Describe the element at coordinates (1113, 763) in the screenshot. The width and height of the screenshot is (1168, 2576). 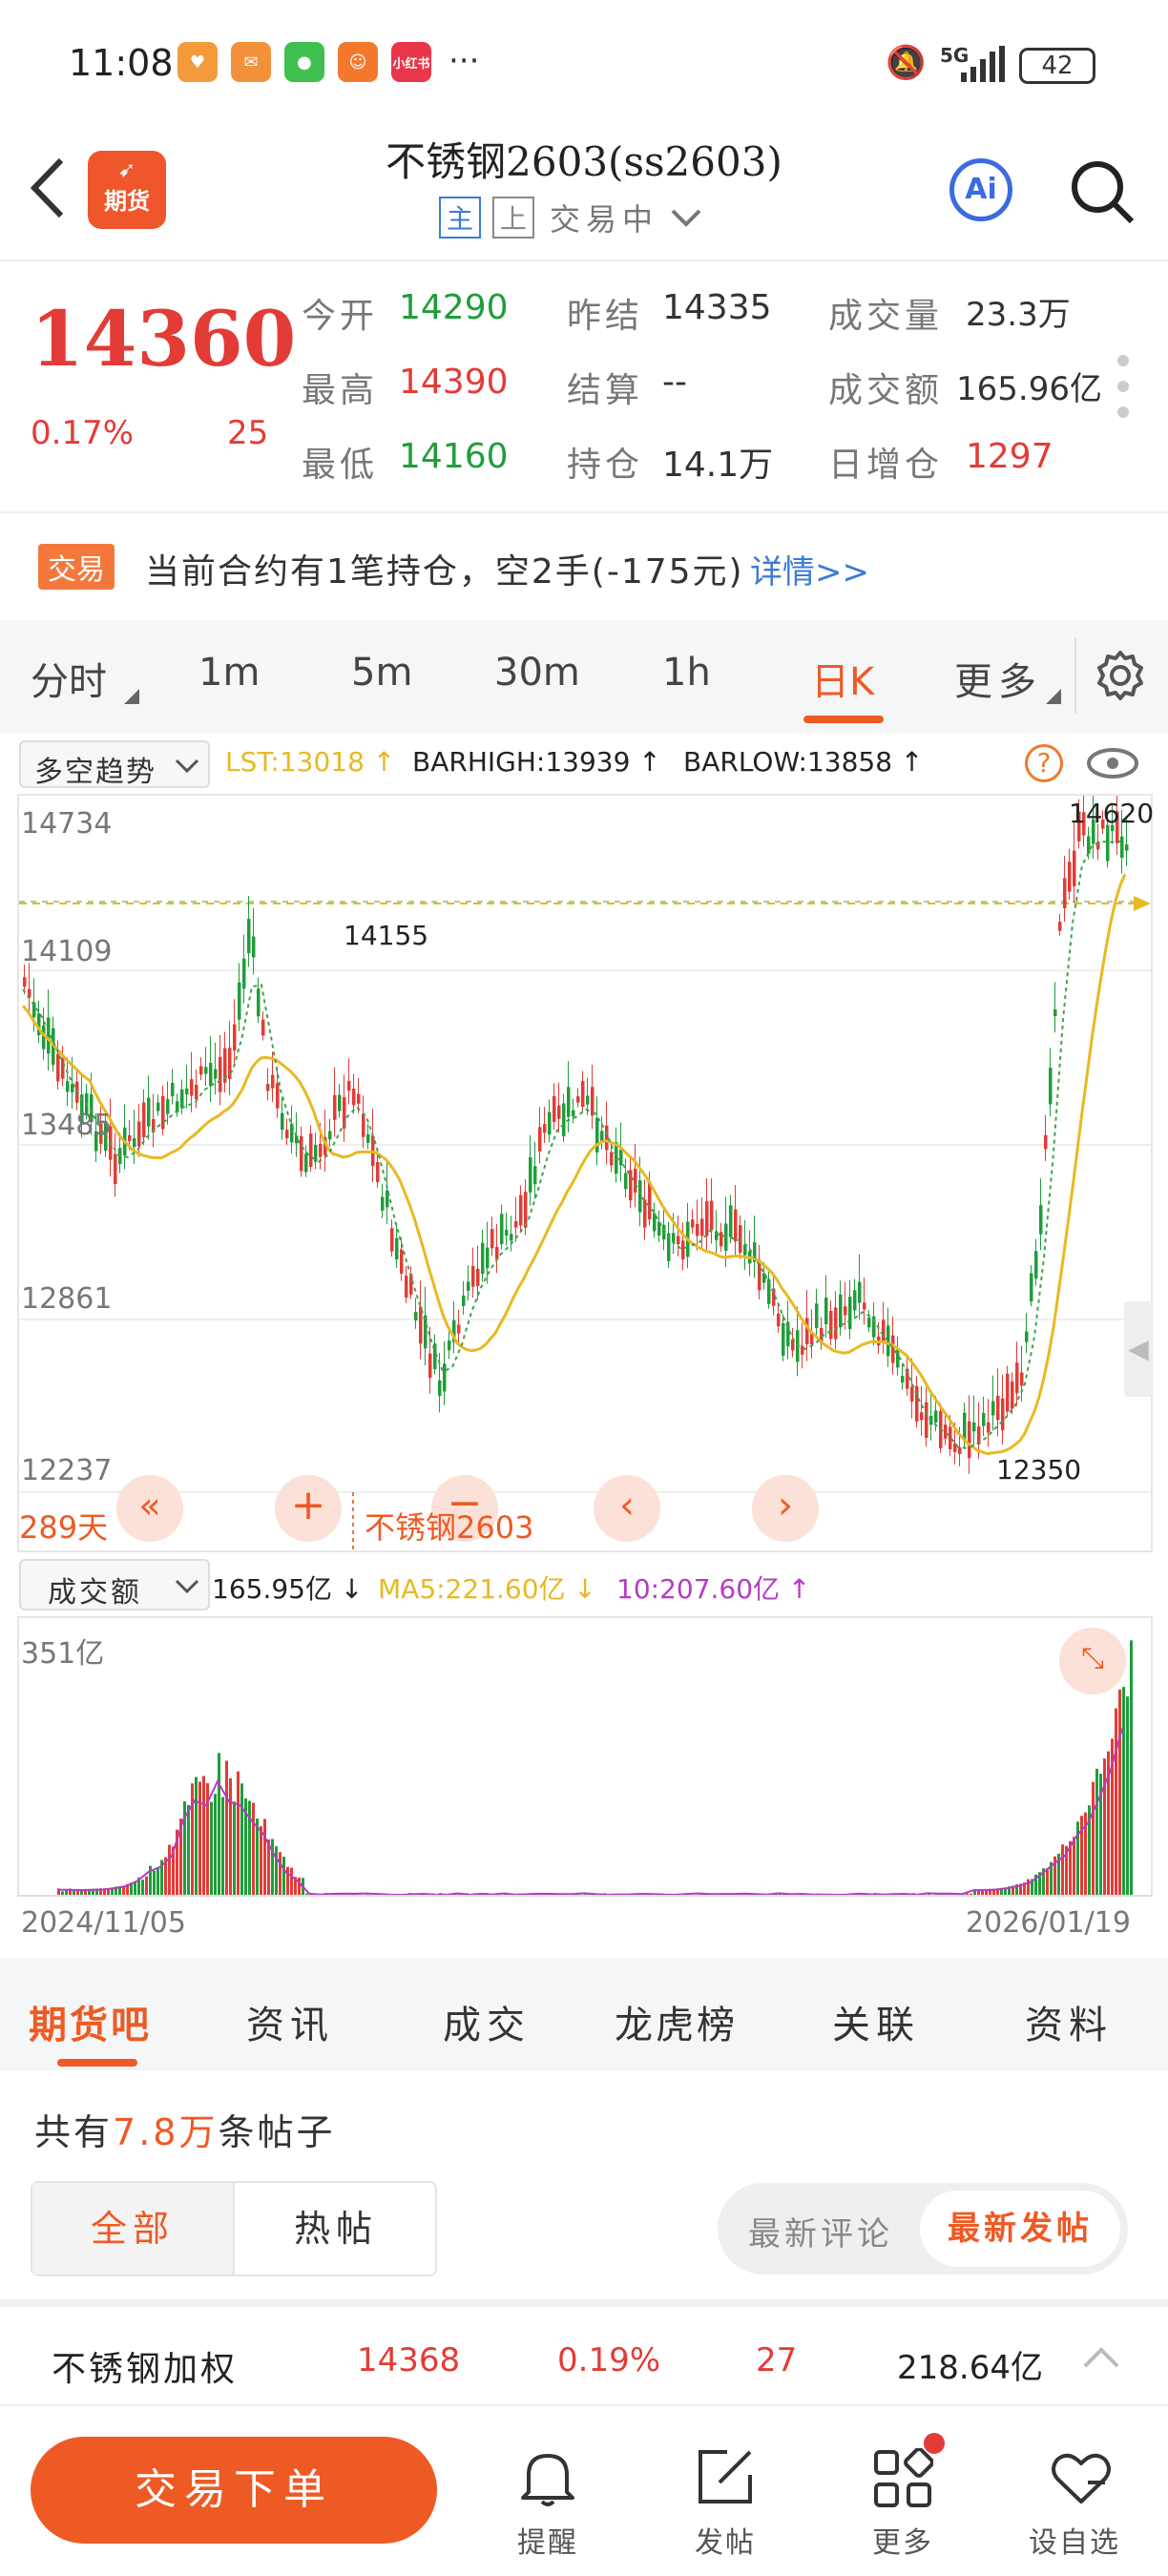
I see `eye-icon` at that location.